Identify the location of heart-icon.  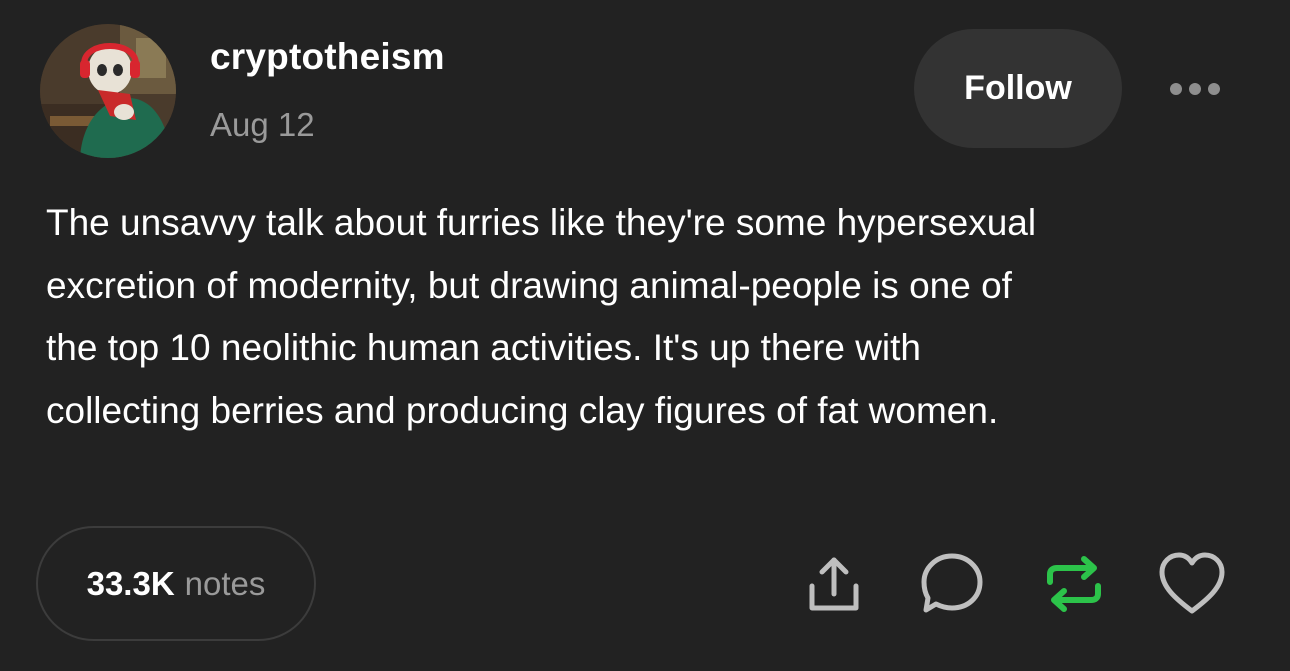
(1192, 584).